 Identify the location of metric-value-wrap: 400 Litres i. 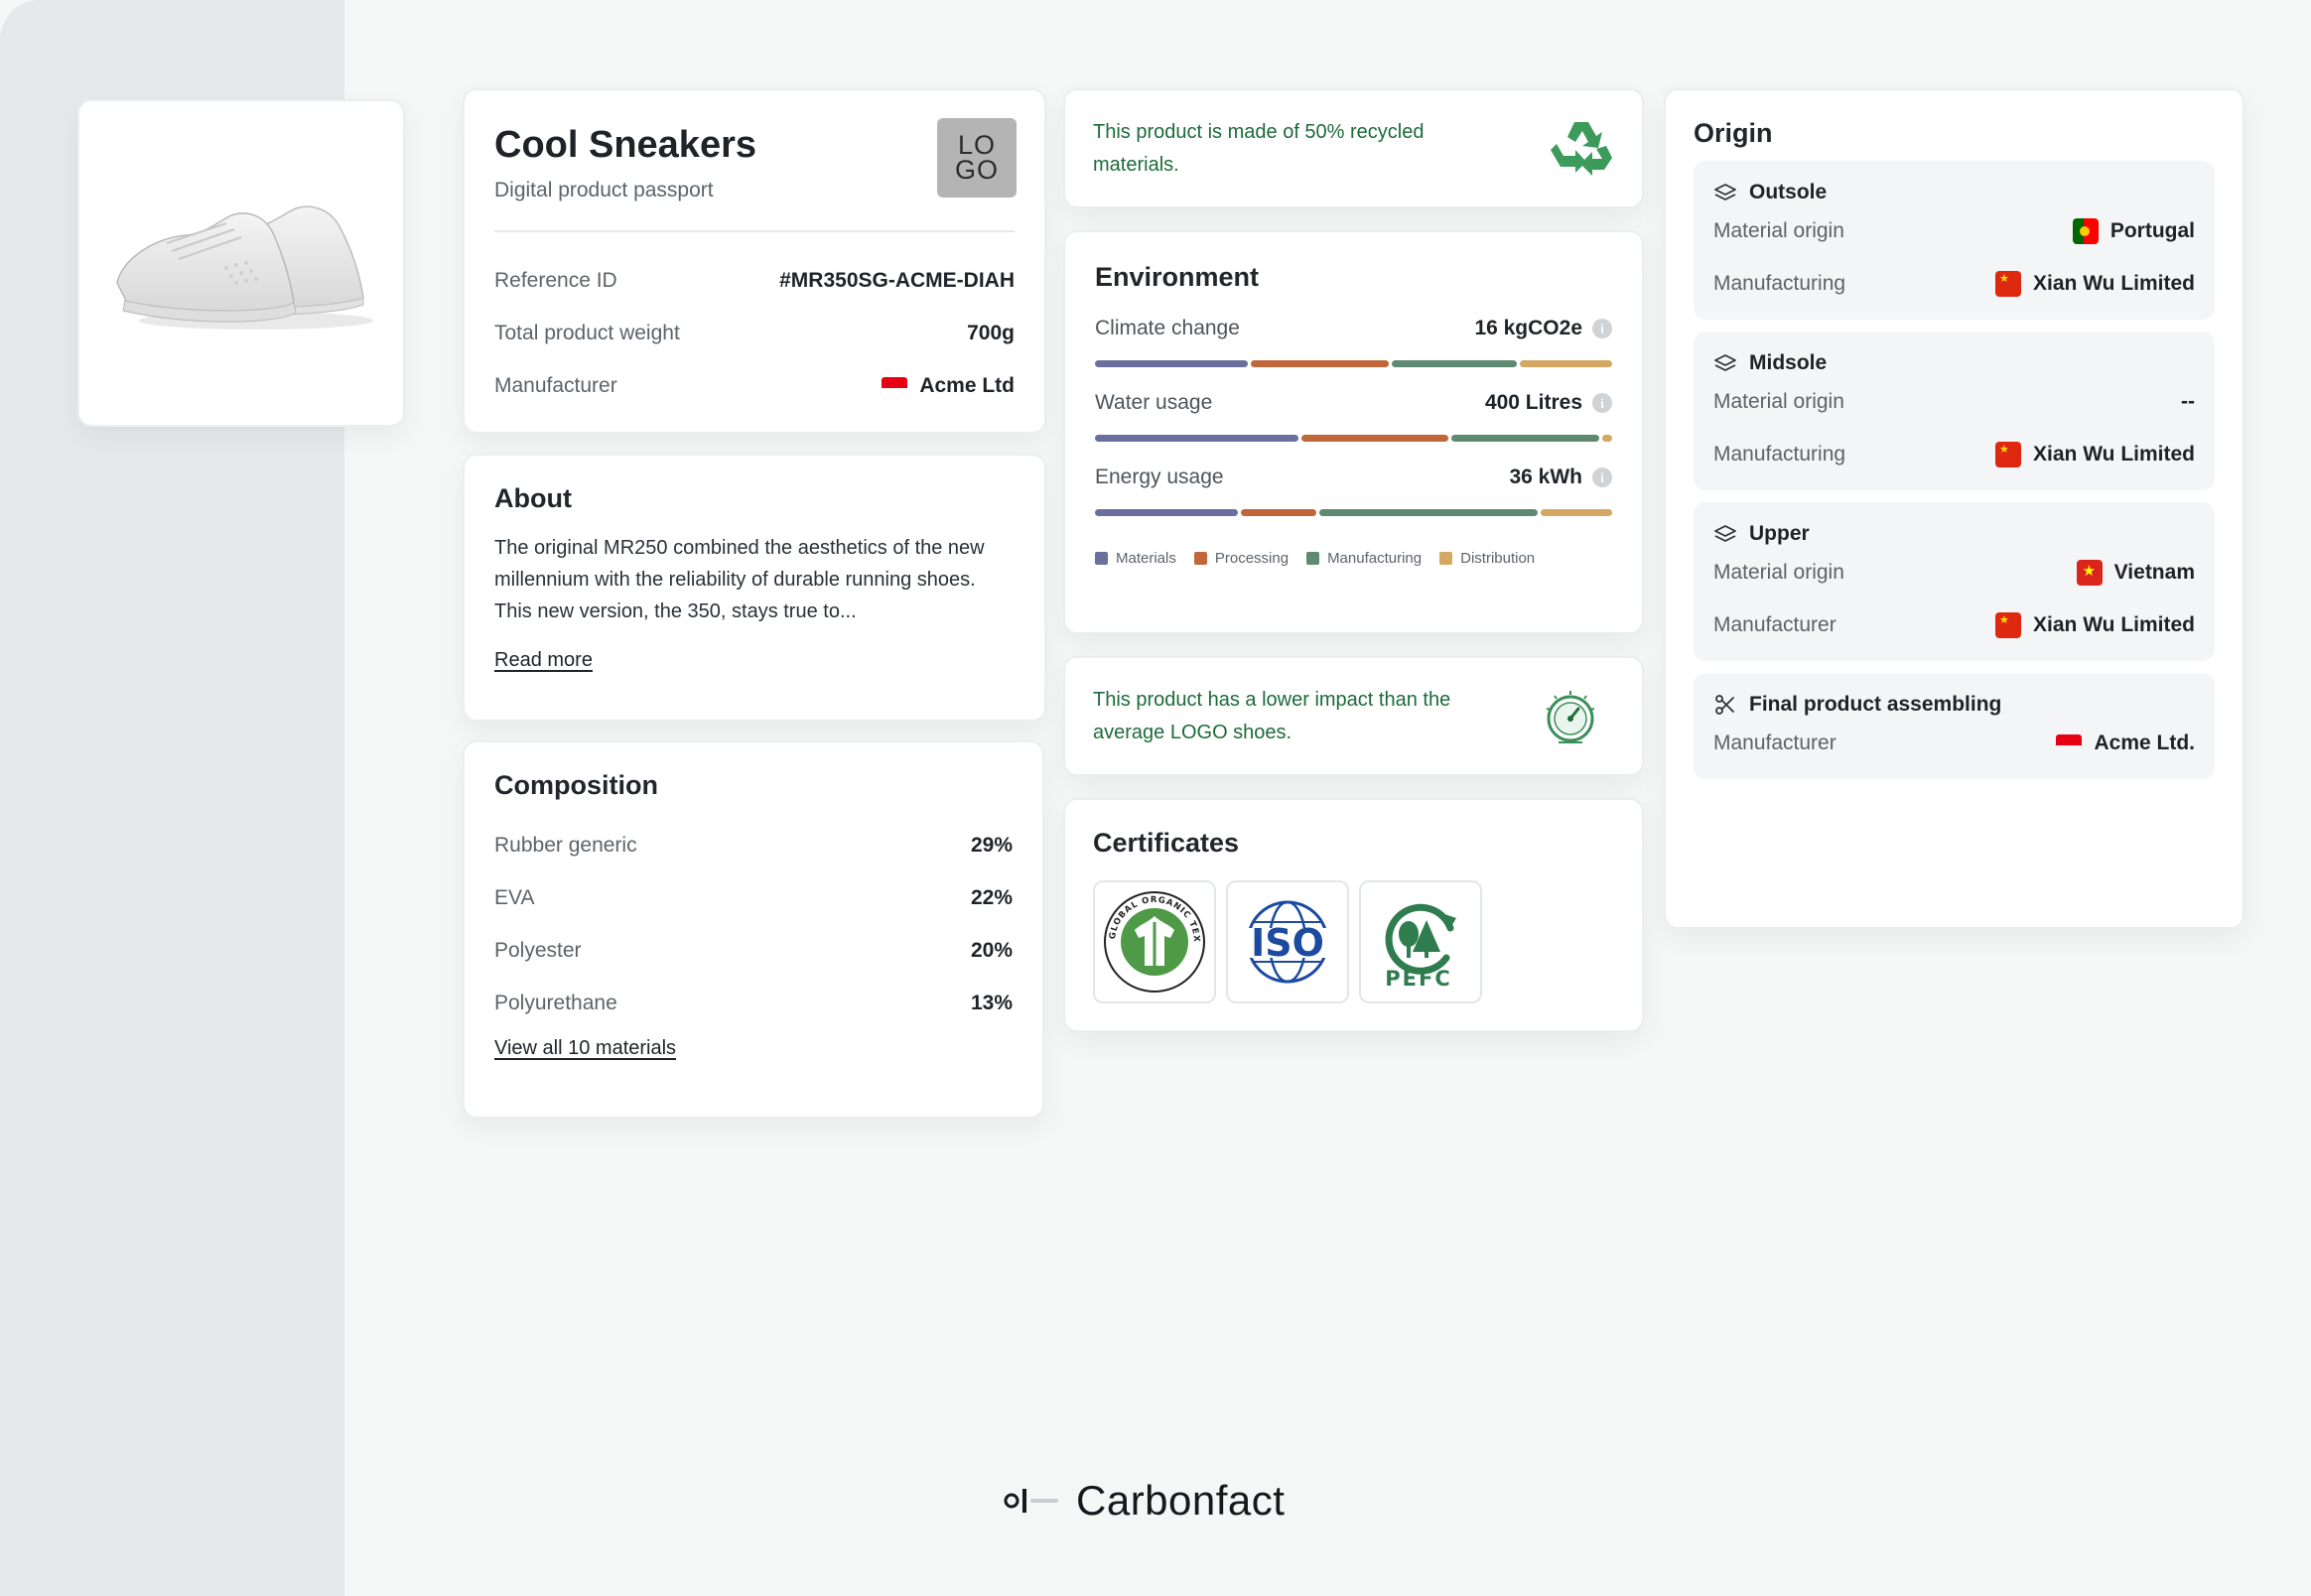
(1549, 403).